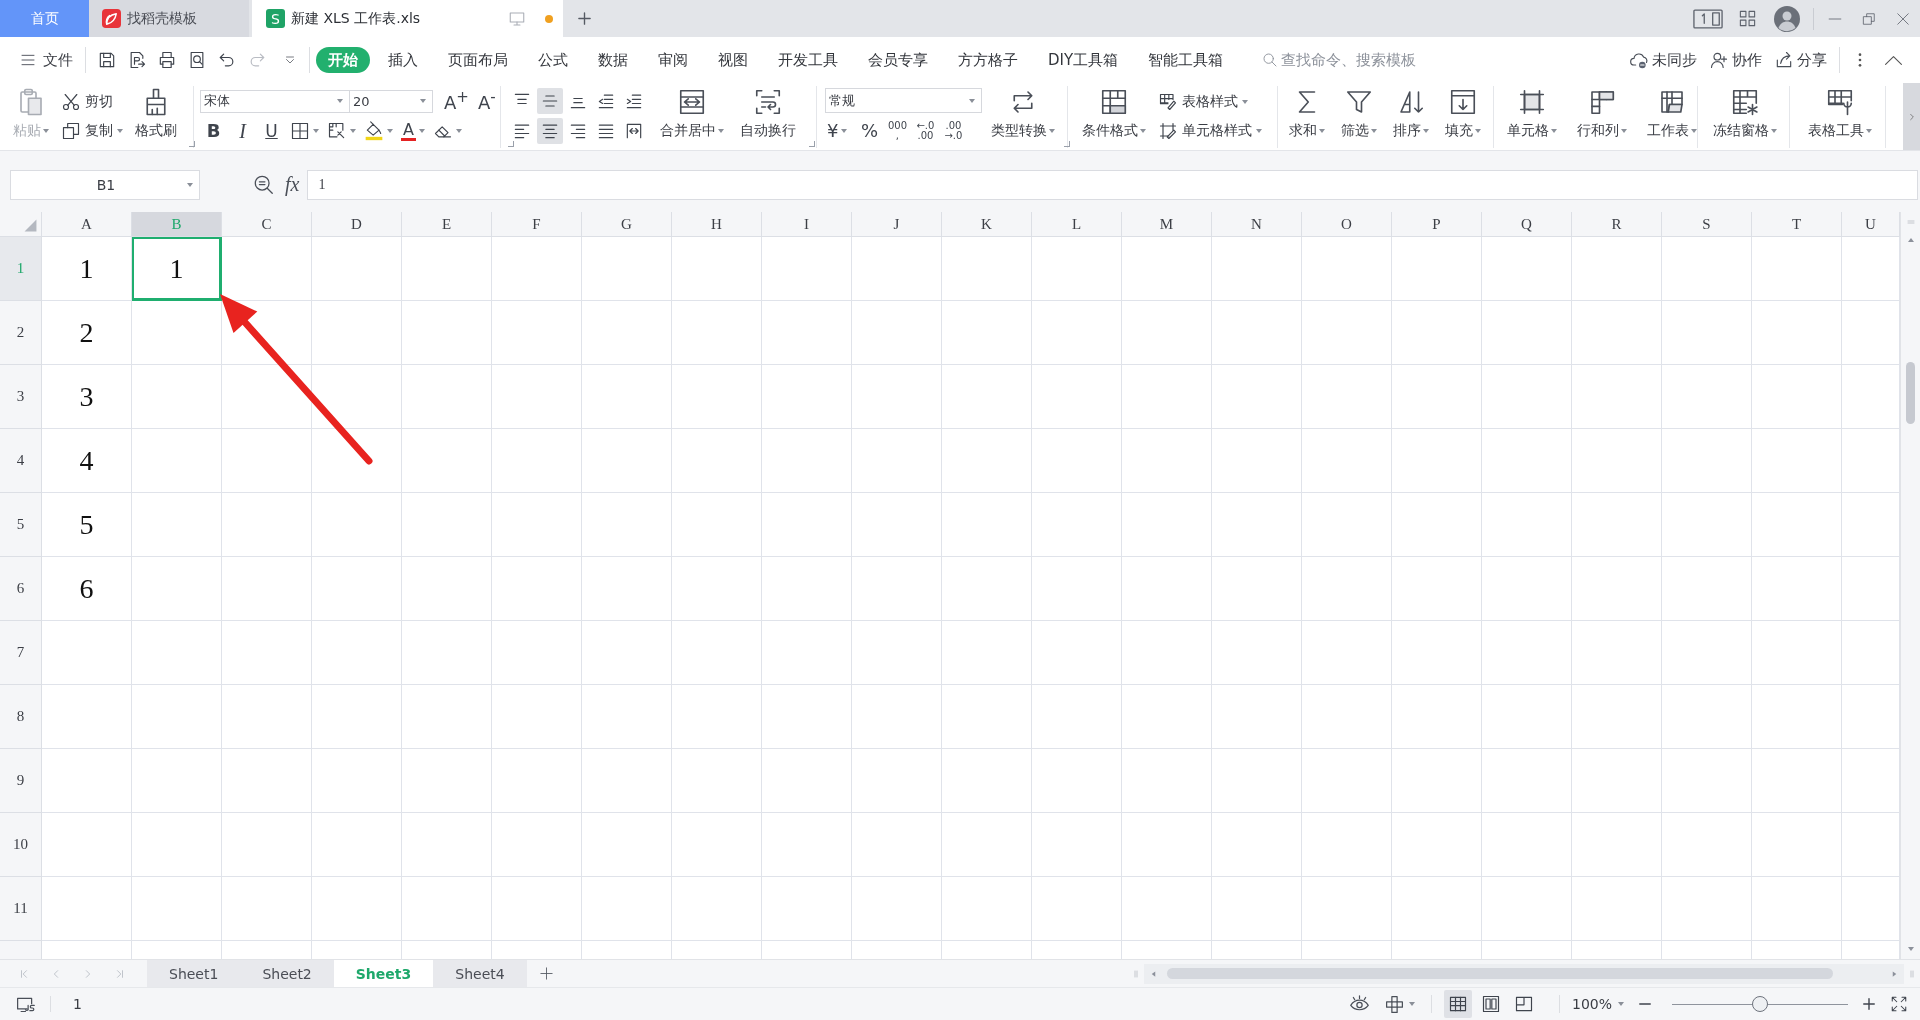 This screenshot has width=1920, height=1020. What do you see at coordinates (156, 117) in the screenshot?
I see `format-painter-button: 格式刷` at bounding box center [156, 117].